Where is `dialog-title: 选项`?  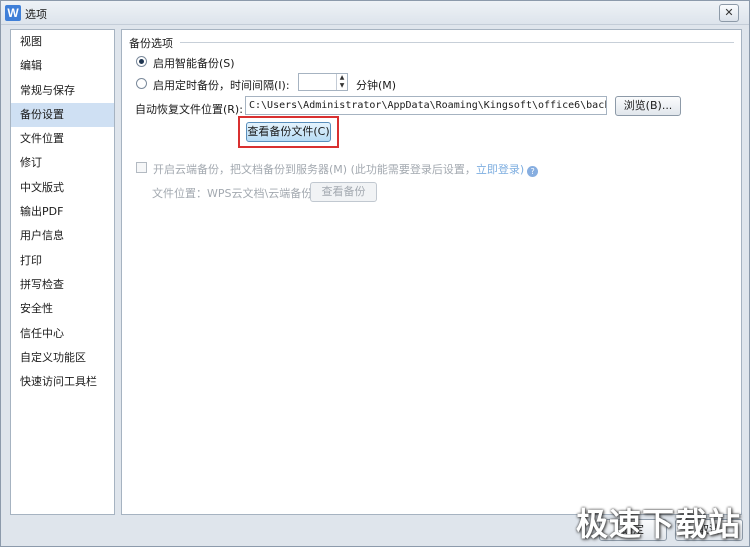 dialog-title: 选项 is located at coordinates (36, 14).